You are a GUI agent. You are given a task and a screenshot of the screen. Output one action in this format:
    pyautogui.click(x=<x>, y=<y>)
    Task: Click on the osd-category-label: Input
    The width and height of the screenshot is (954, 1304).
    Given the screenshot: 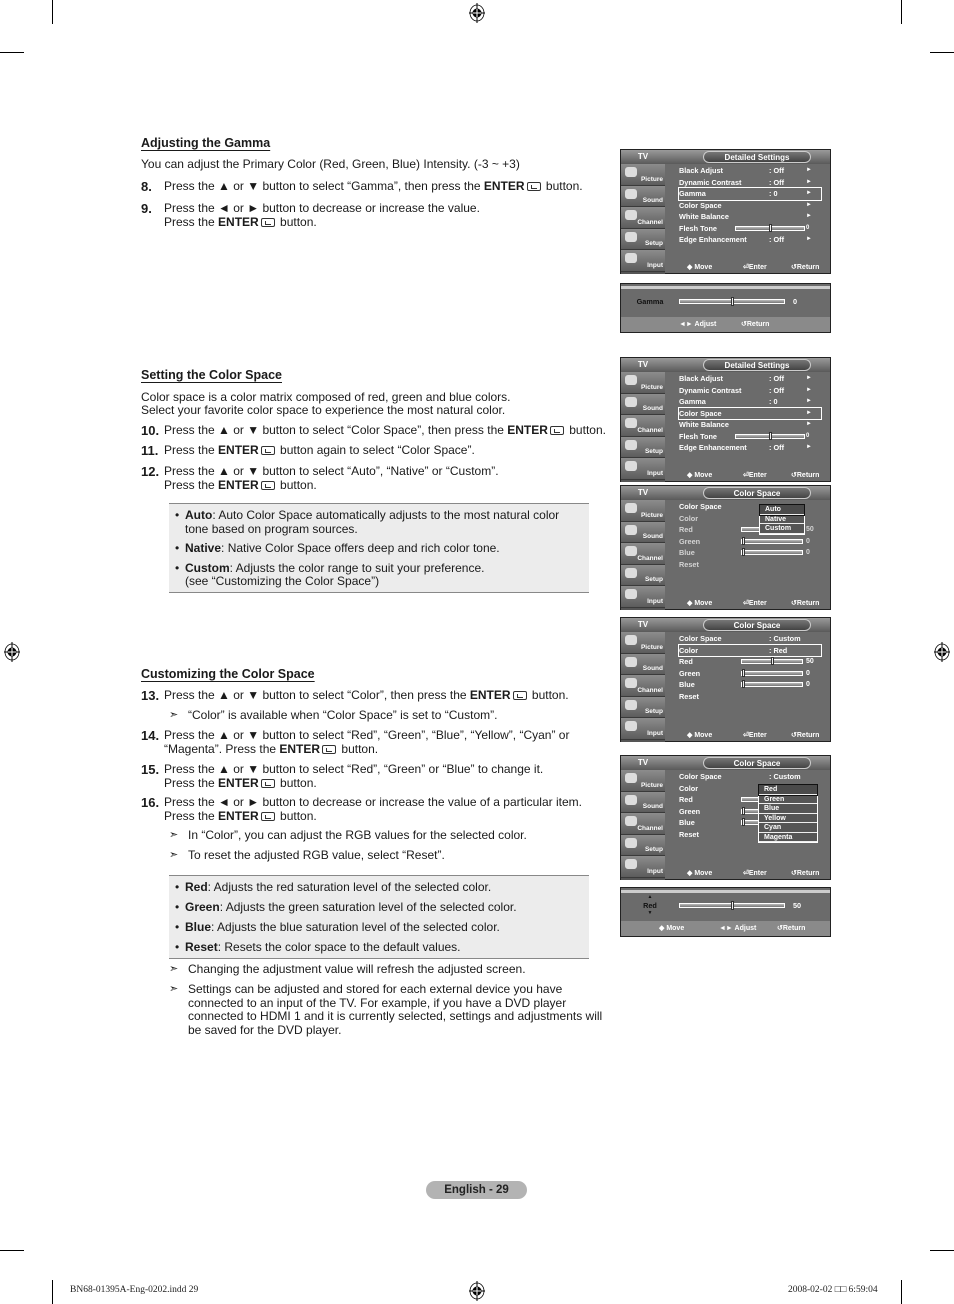 What is the action you would take?
    pyautogui.click(x=655, y=601)
    